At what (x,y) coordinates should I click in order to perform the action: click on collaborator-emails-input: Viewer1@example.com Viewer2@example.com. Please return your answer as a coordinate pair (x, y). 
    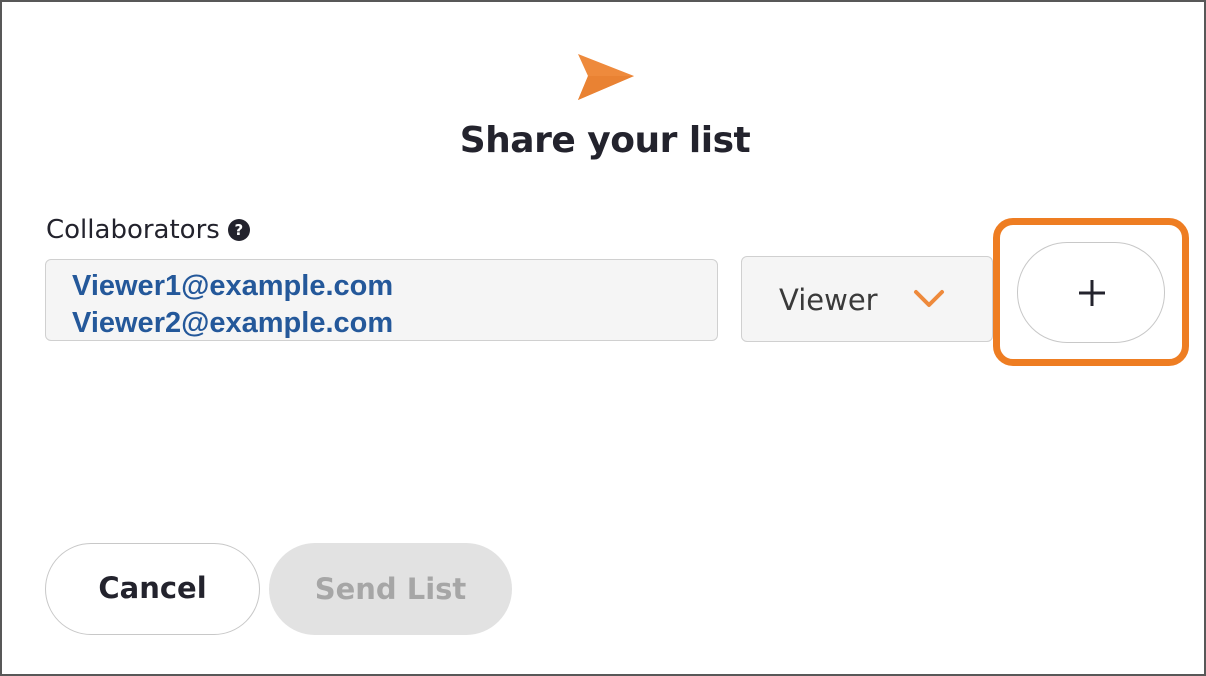
    Looking at the image, I should click on (381, 300).